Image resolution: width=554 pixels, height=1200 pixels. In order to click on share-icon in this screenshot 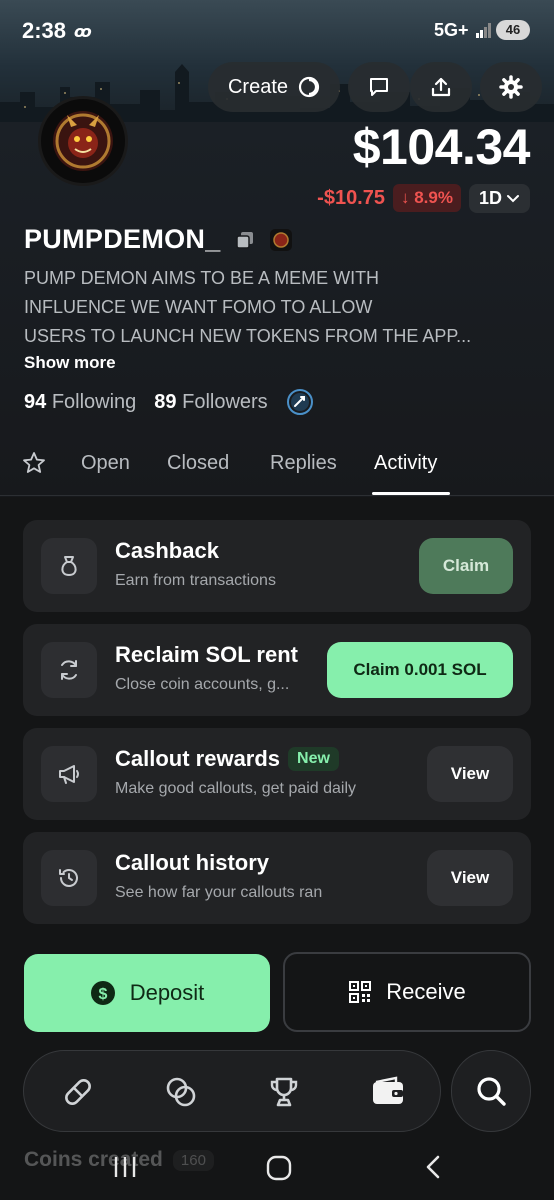, I will do `click(441, 87)`.